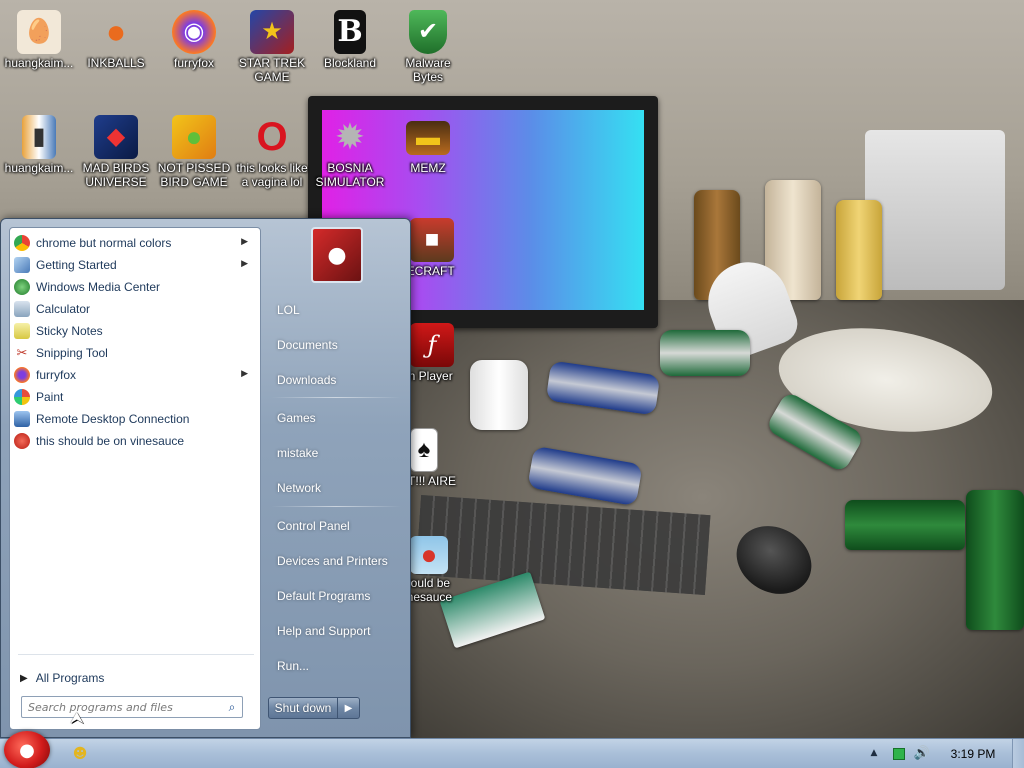 This screenshot has height=768, width=1024. I want to click on program-label: Getting Started, so click(76, 264).